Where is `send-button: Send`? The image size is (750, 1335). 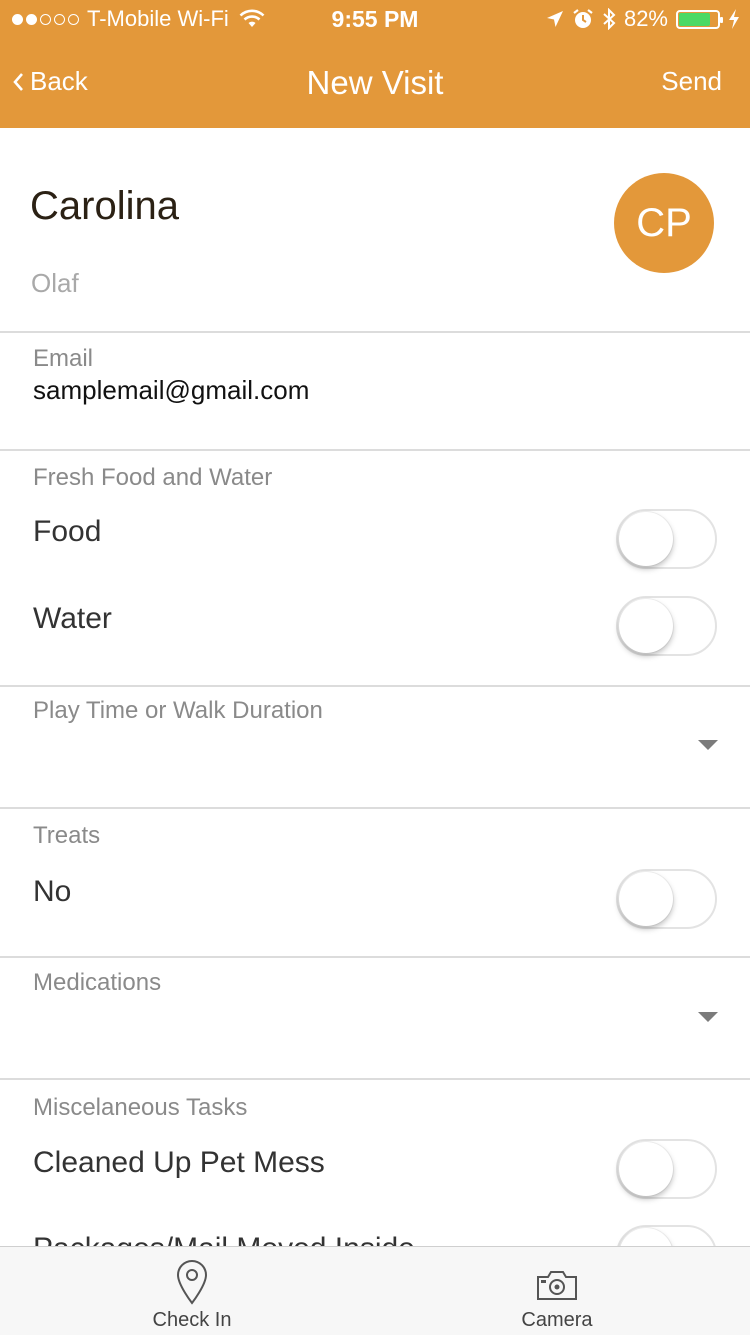 send-button: Send is located at coordinates (691, 81).